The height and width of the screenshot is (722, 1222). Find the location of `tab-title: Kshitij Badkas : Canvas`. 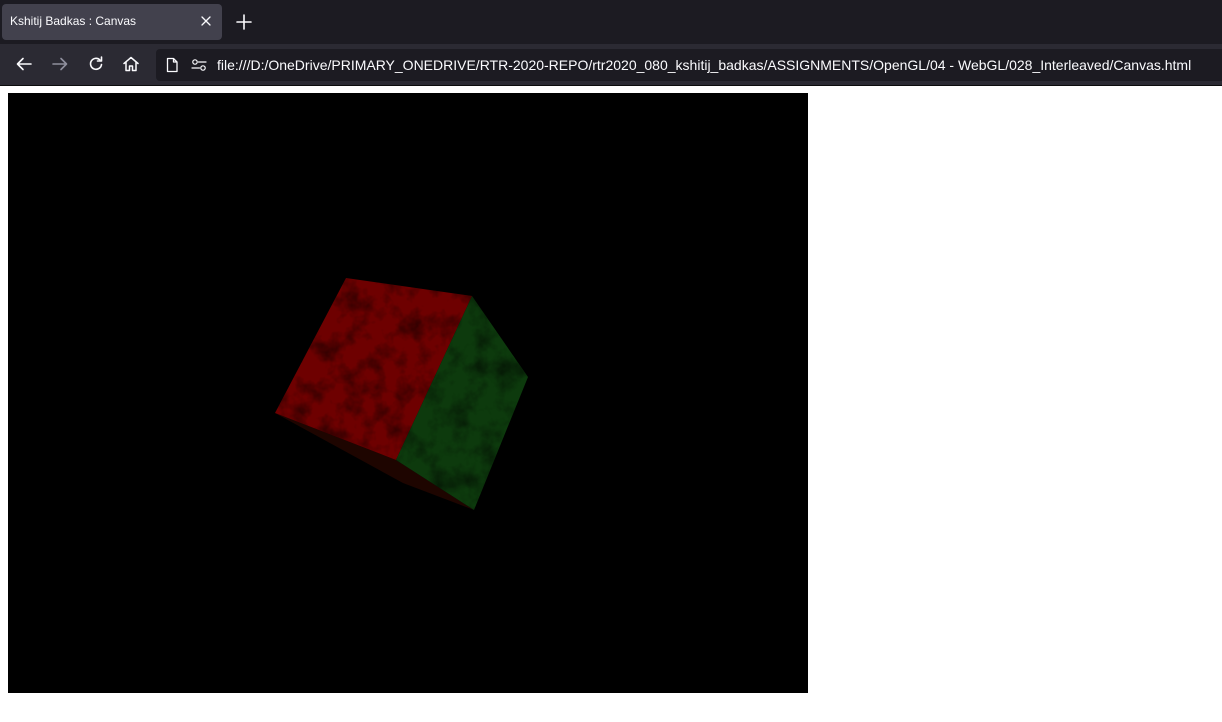

tab-title: Kshitij Badkas : Canvas is located at coordinates (73, 21).